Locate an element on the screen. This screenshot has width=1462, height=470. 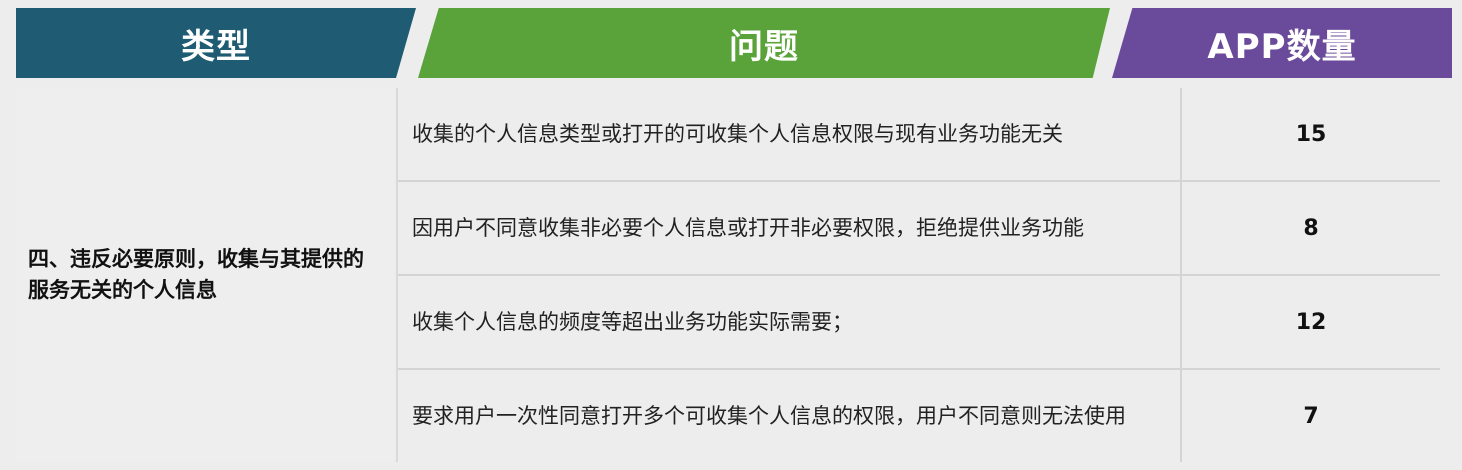
issue-cell: 要求用户一次性同意打开多个可收集个人信息的权限，用户不同意则无法使用 is located at coordinates (790, 416).